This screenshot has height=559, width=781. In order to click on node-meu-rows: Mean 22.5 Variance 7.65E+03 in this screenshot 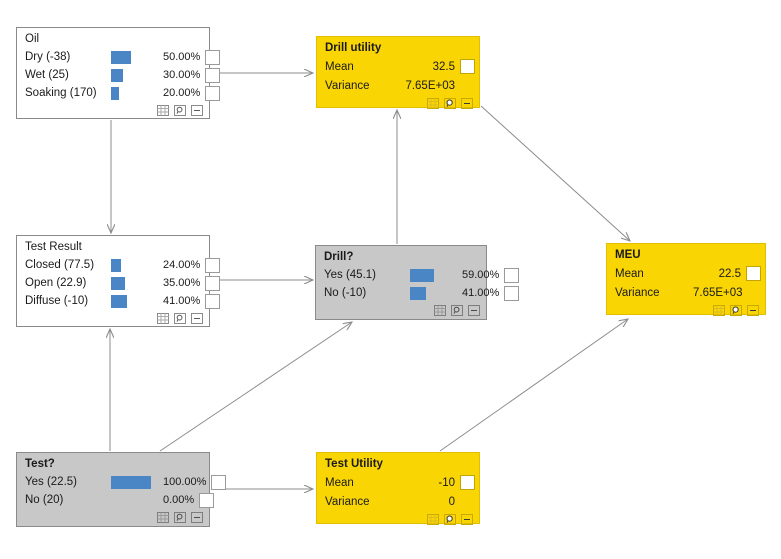, I will do `click(686, 283)`.